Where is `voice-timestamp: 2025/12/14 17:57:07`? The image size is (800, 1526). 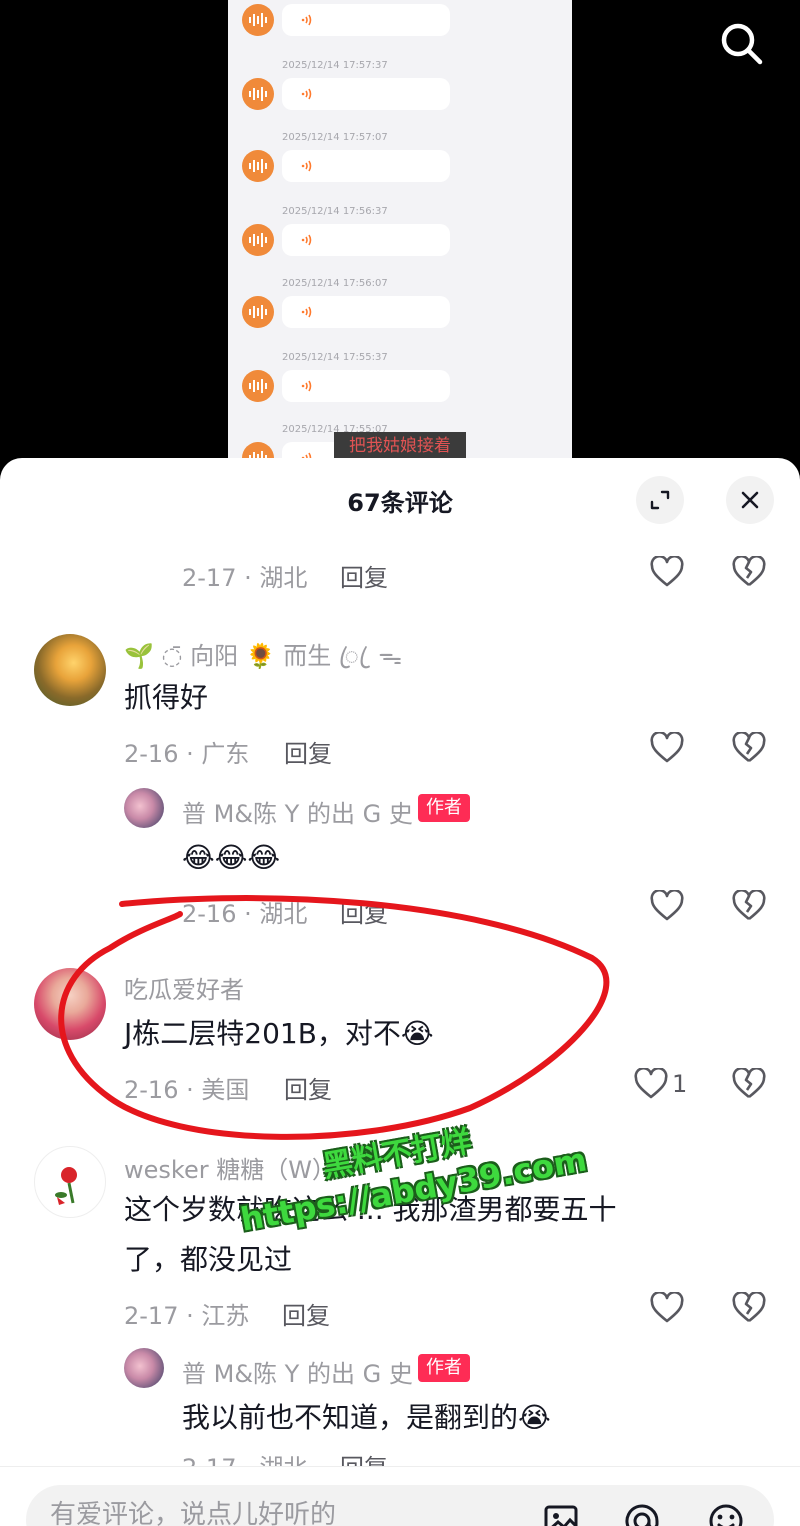
voice-timestamp: 2025/12/14 17:57:07 is located at coordinates (335, 137).